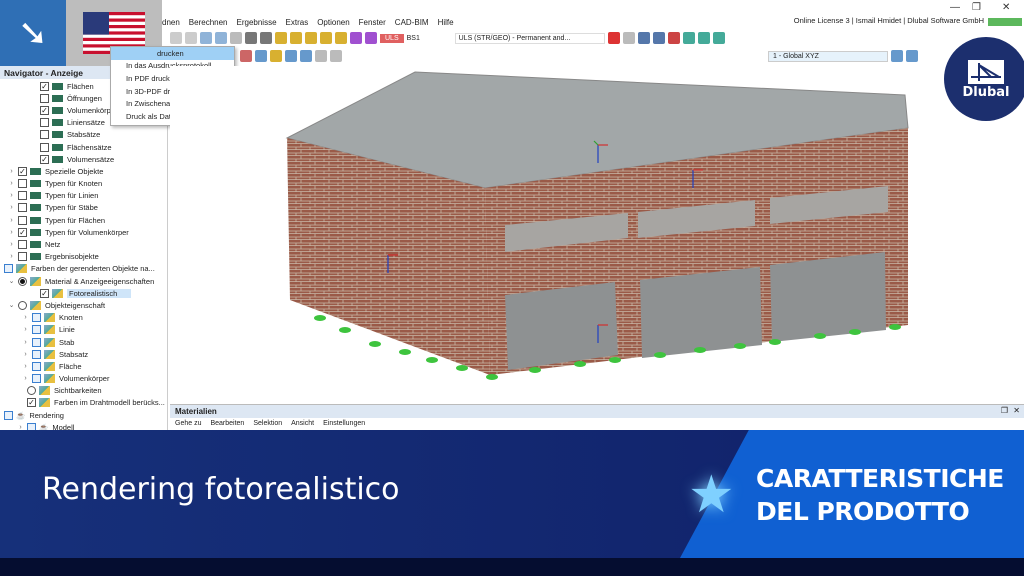 The width and height of the screenshot is (1024, 576). What do you see at coordinates (83, 159) in the screenshot?
I see `navigator-item: ✓ Volumensätze` at bounding box center [83, 159].